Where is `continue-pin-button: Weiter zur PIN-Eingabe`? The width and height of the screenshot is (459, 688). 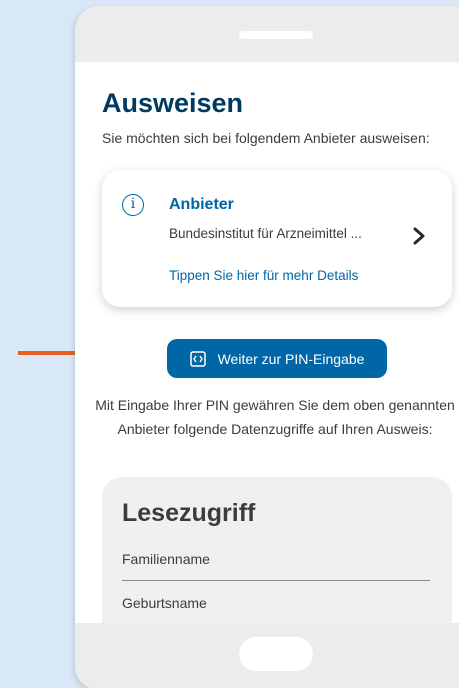 continue-pin-button: Weiter zur PIN-Eingabe is located at coordinates (277, 358).